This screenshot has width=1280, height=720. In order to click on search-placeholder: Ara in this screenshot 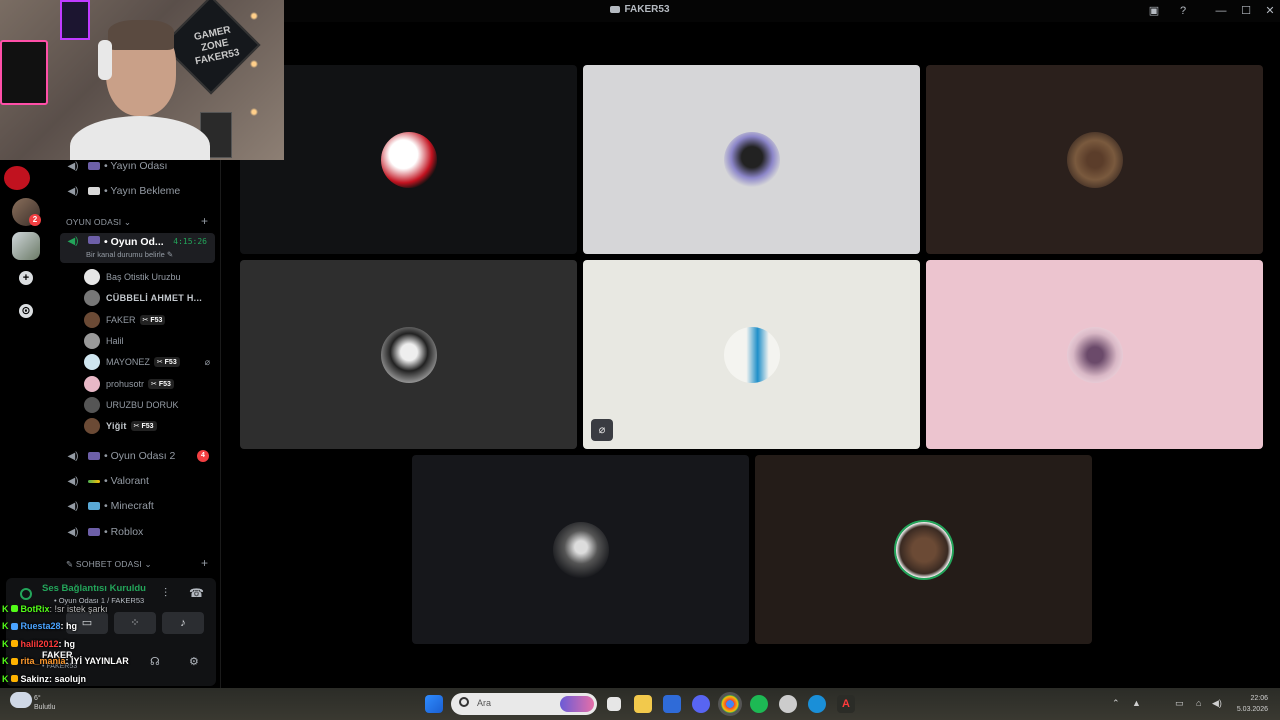, I will do `click(484, 703)`.